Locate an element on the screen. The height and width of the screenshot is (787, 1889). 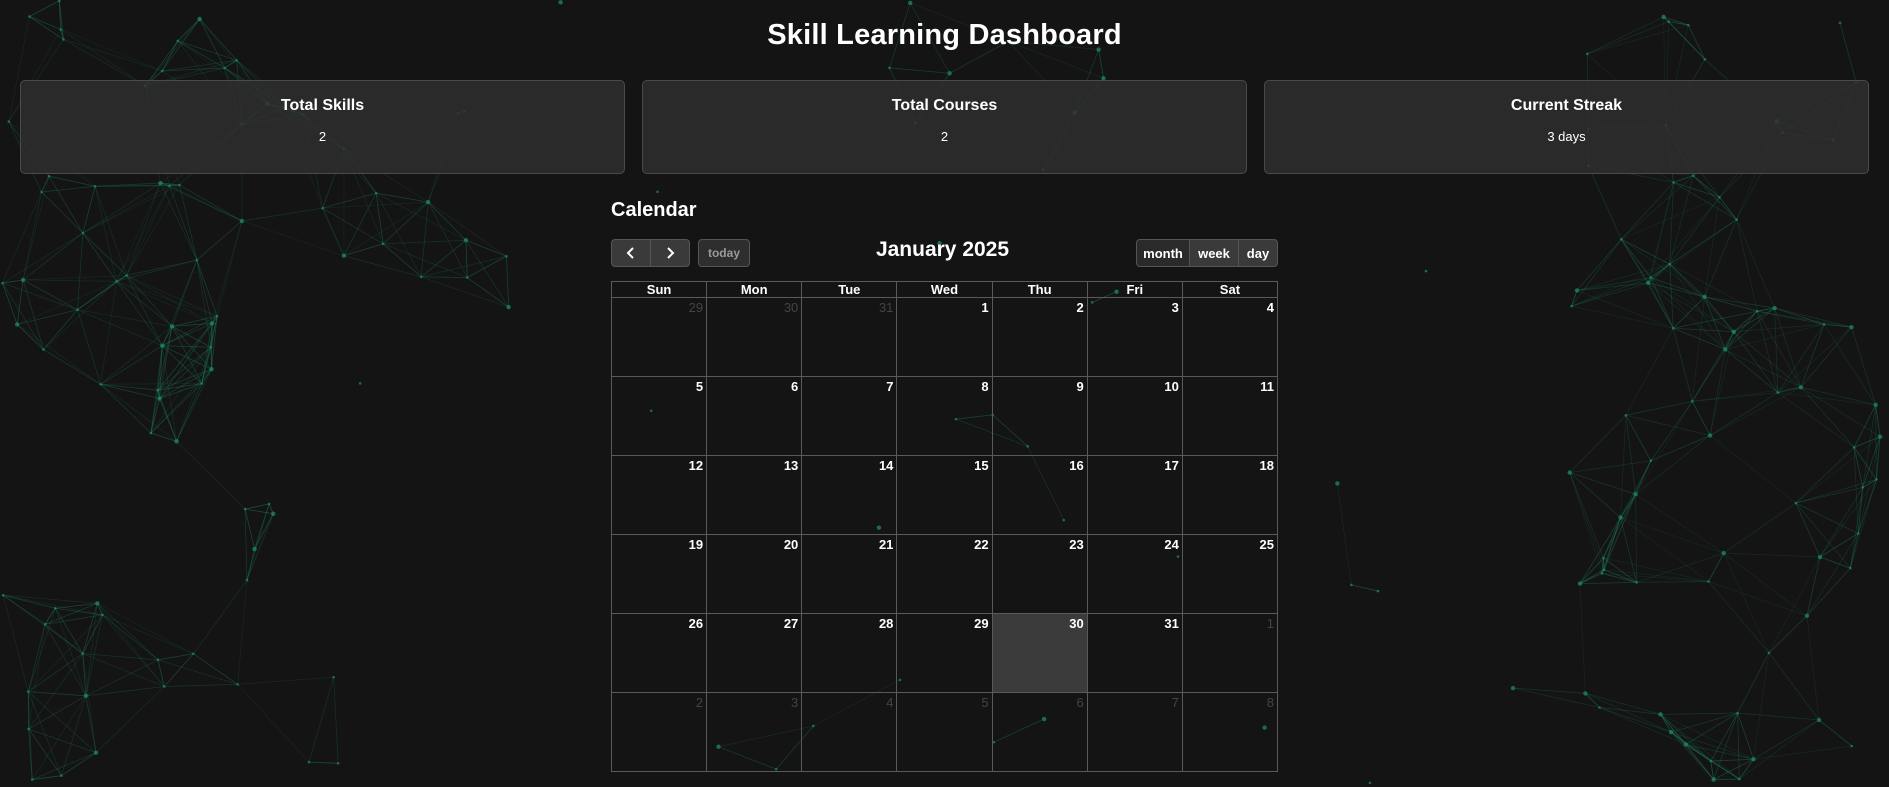
stat-card-total-skills: Total Skills 2 is located at coordinates (322, 127).